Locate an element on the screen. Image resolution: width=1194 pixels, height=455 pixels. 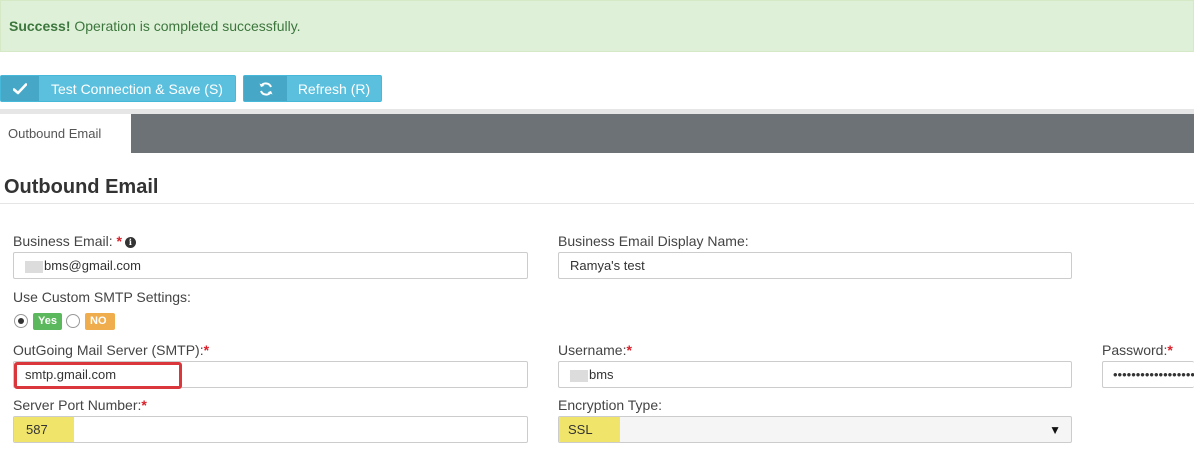
custom-smtp-no-radio is located at coordinates (73, 321).